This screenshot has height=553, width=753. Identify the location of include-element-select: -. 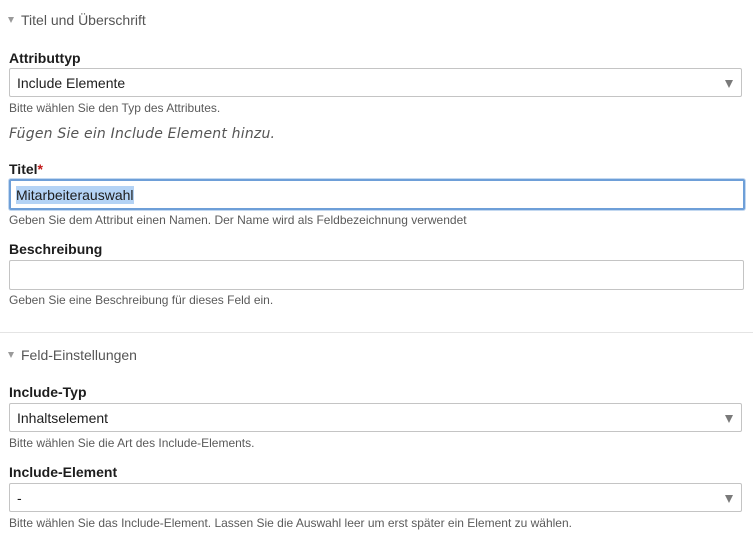
(375, 497).